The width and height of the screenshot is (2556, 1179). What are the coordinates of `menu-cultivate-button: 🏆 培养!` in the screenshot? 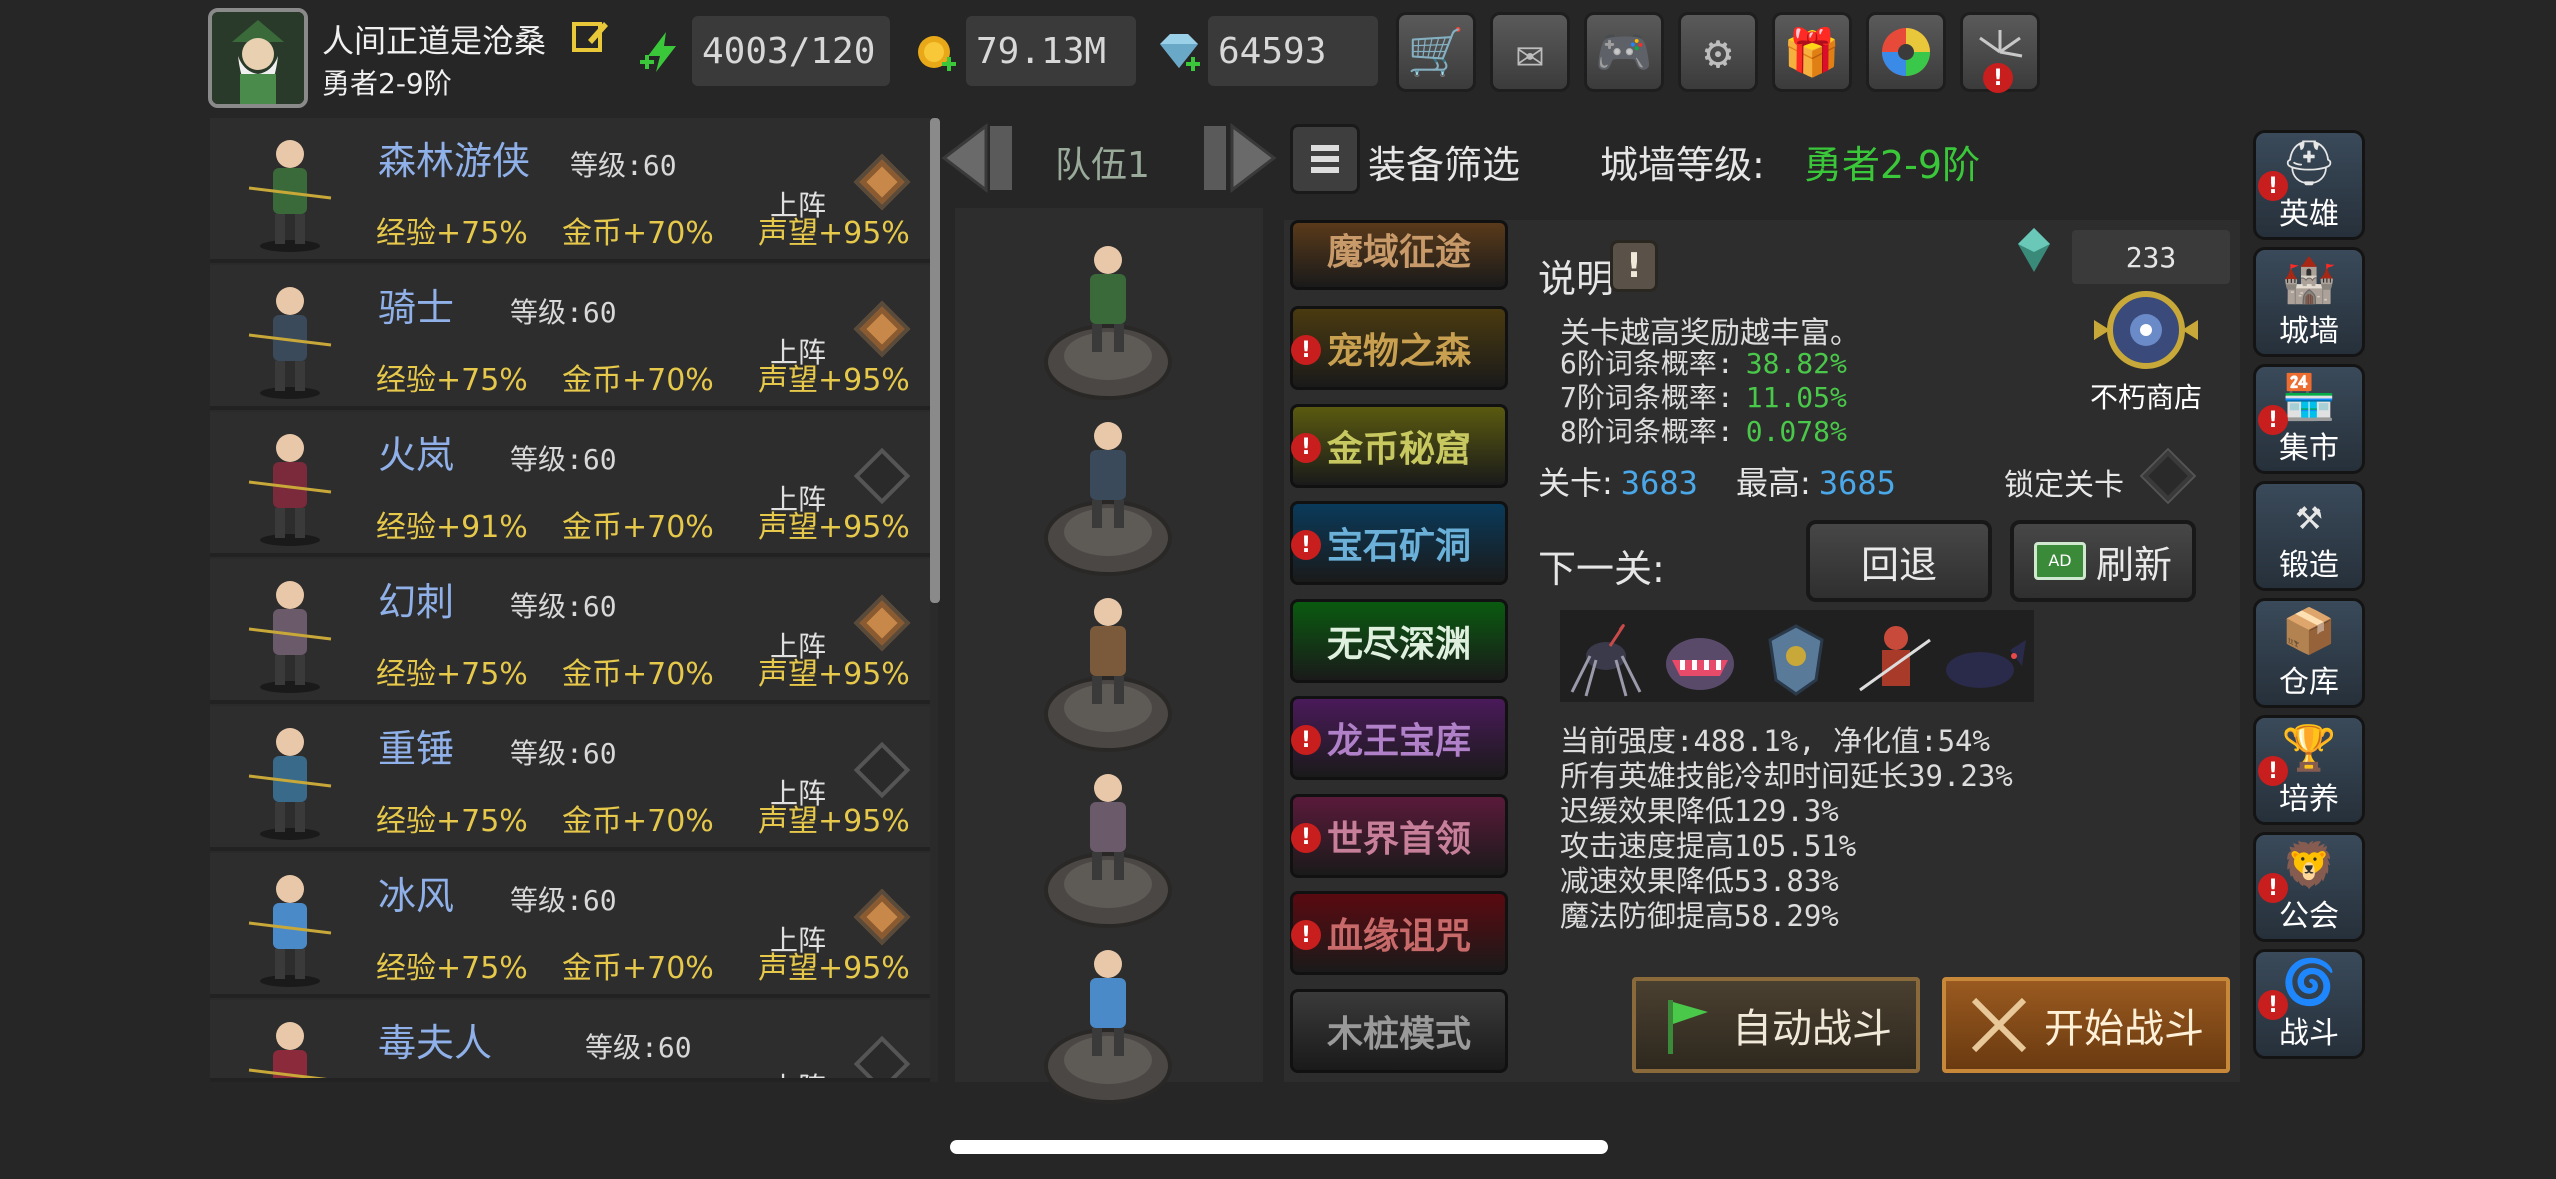 It's located at (2309, 770).